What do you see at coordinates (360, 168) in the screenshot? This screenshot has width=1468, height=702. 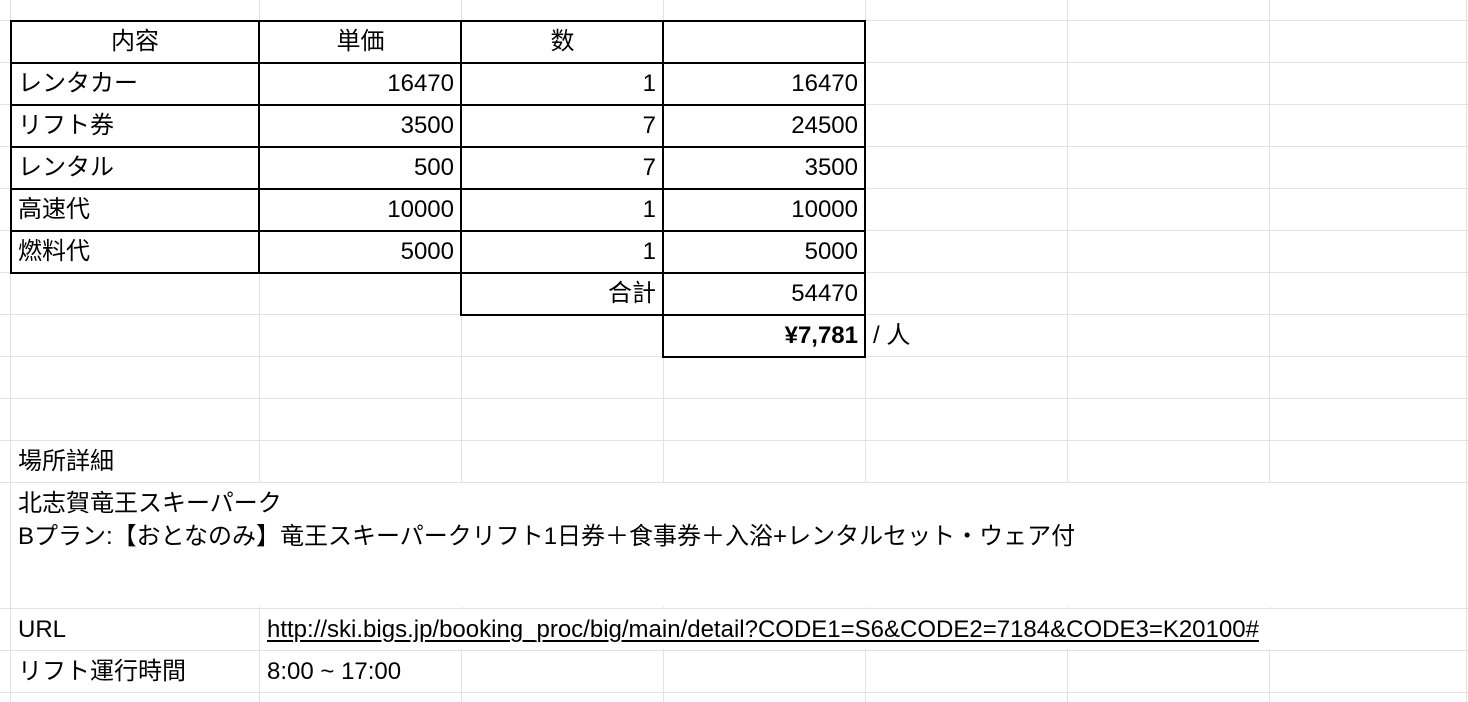 I see `row-price-cell: 500` at bounding box center [360, 168].